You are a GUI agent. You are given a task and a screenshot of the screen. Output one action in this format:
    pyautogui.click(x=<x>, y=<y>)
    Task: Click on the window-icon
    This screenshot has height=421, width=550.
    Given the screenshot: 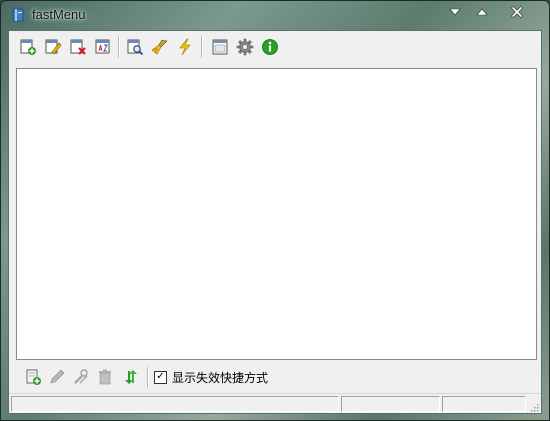 What is the action you would take?
    pyautogui.click(x=220, y=47)
    